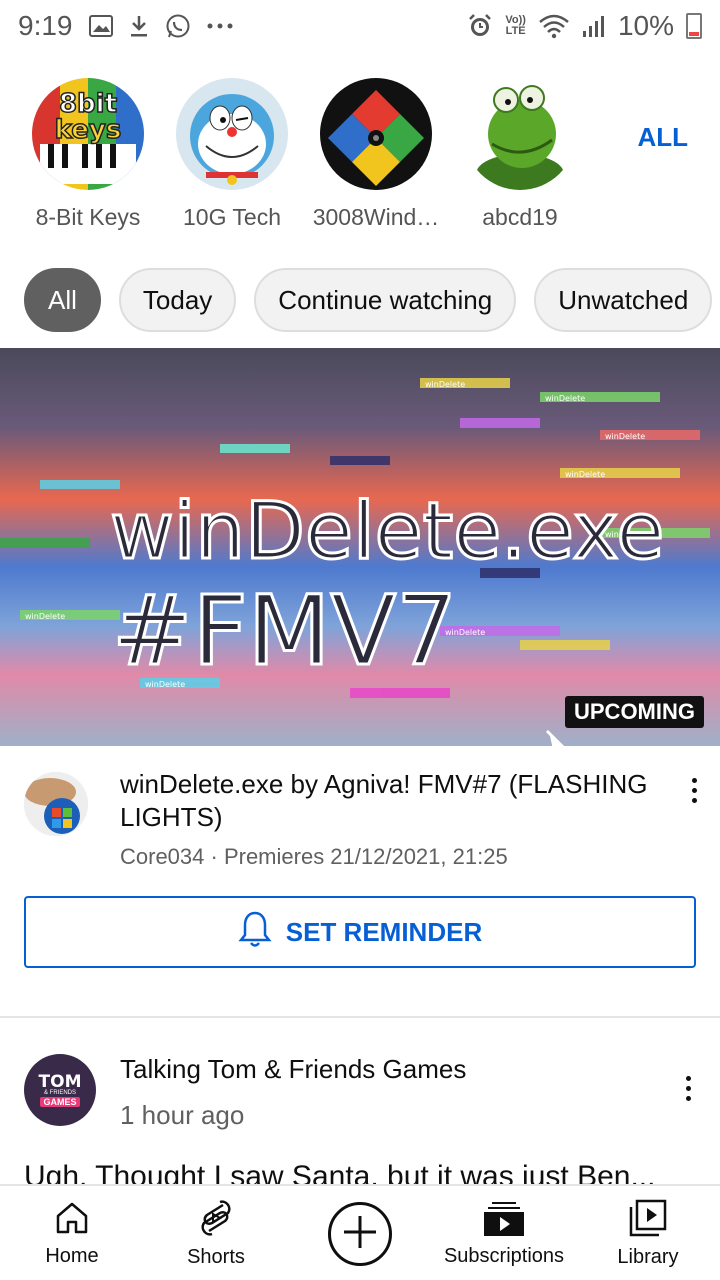 Image resolution: width=720 pixels, height=1280 pixels. Describe the element at coordinates (385, 300) in the screenshot. I see `chip-continue-watching: Continue watching` at that location.